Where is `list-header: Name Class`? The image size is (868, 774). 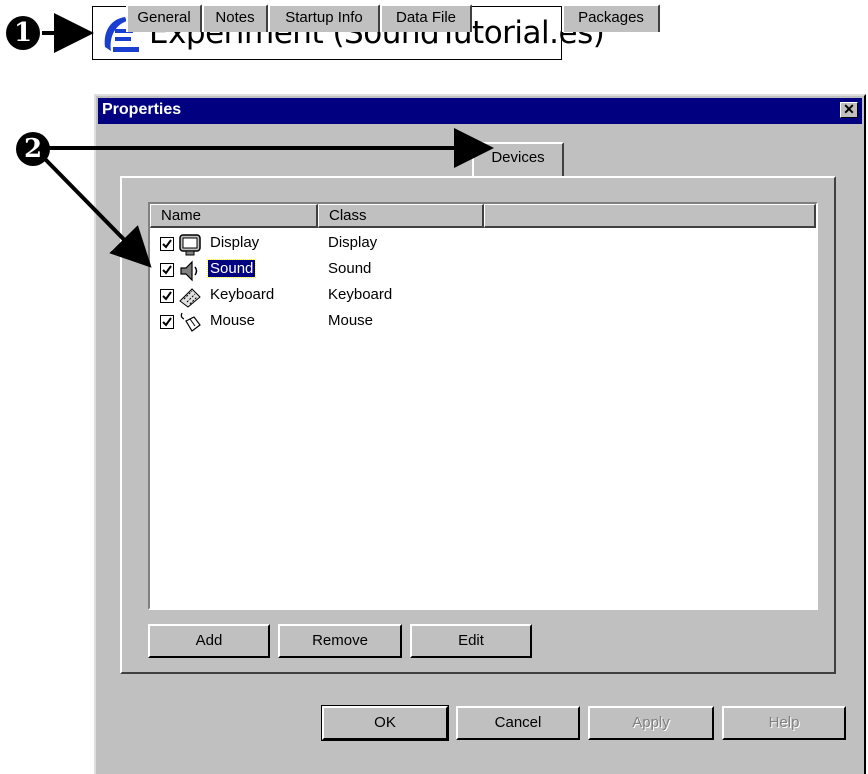 list-header: Name Class is located at coordinates (483, 216).